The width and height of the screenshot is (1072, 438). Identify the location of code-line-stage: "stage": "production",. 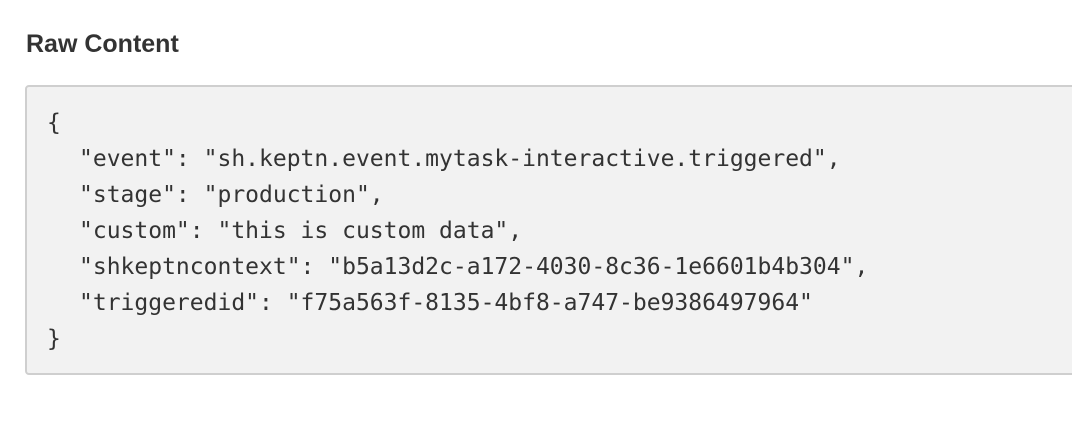
(231, 195).